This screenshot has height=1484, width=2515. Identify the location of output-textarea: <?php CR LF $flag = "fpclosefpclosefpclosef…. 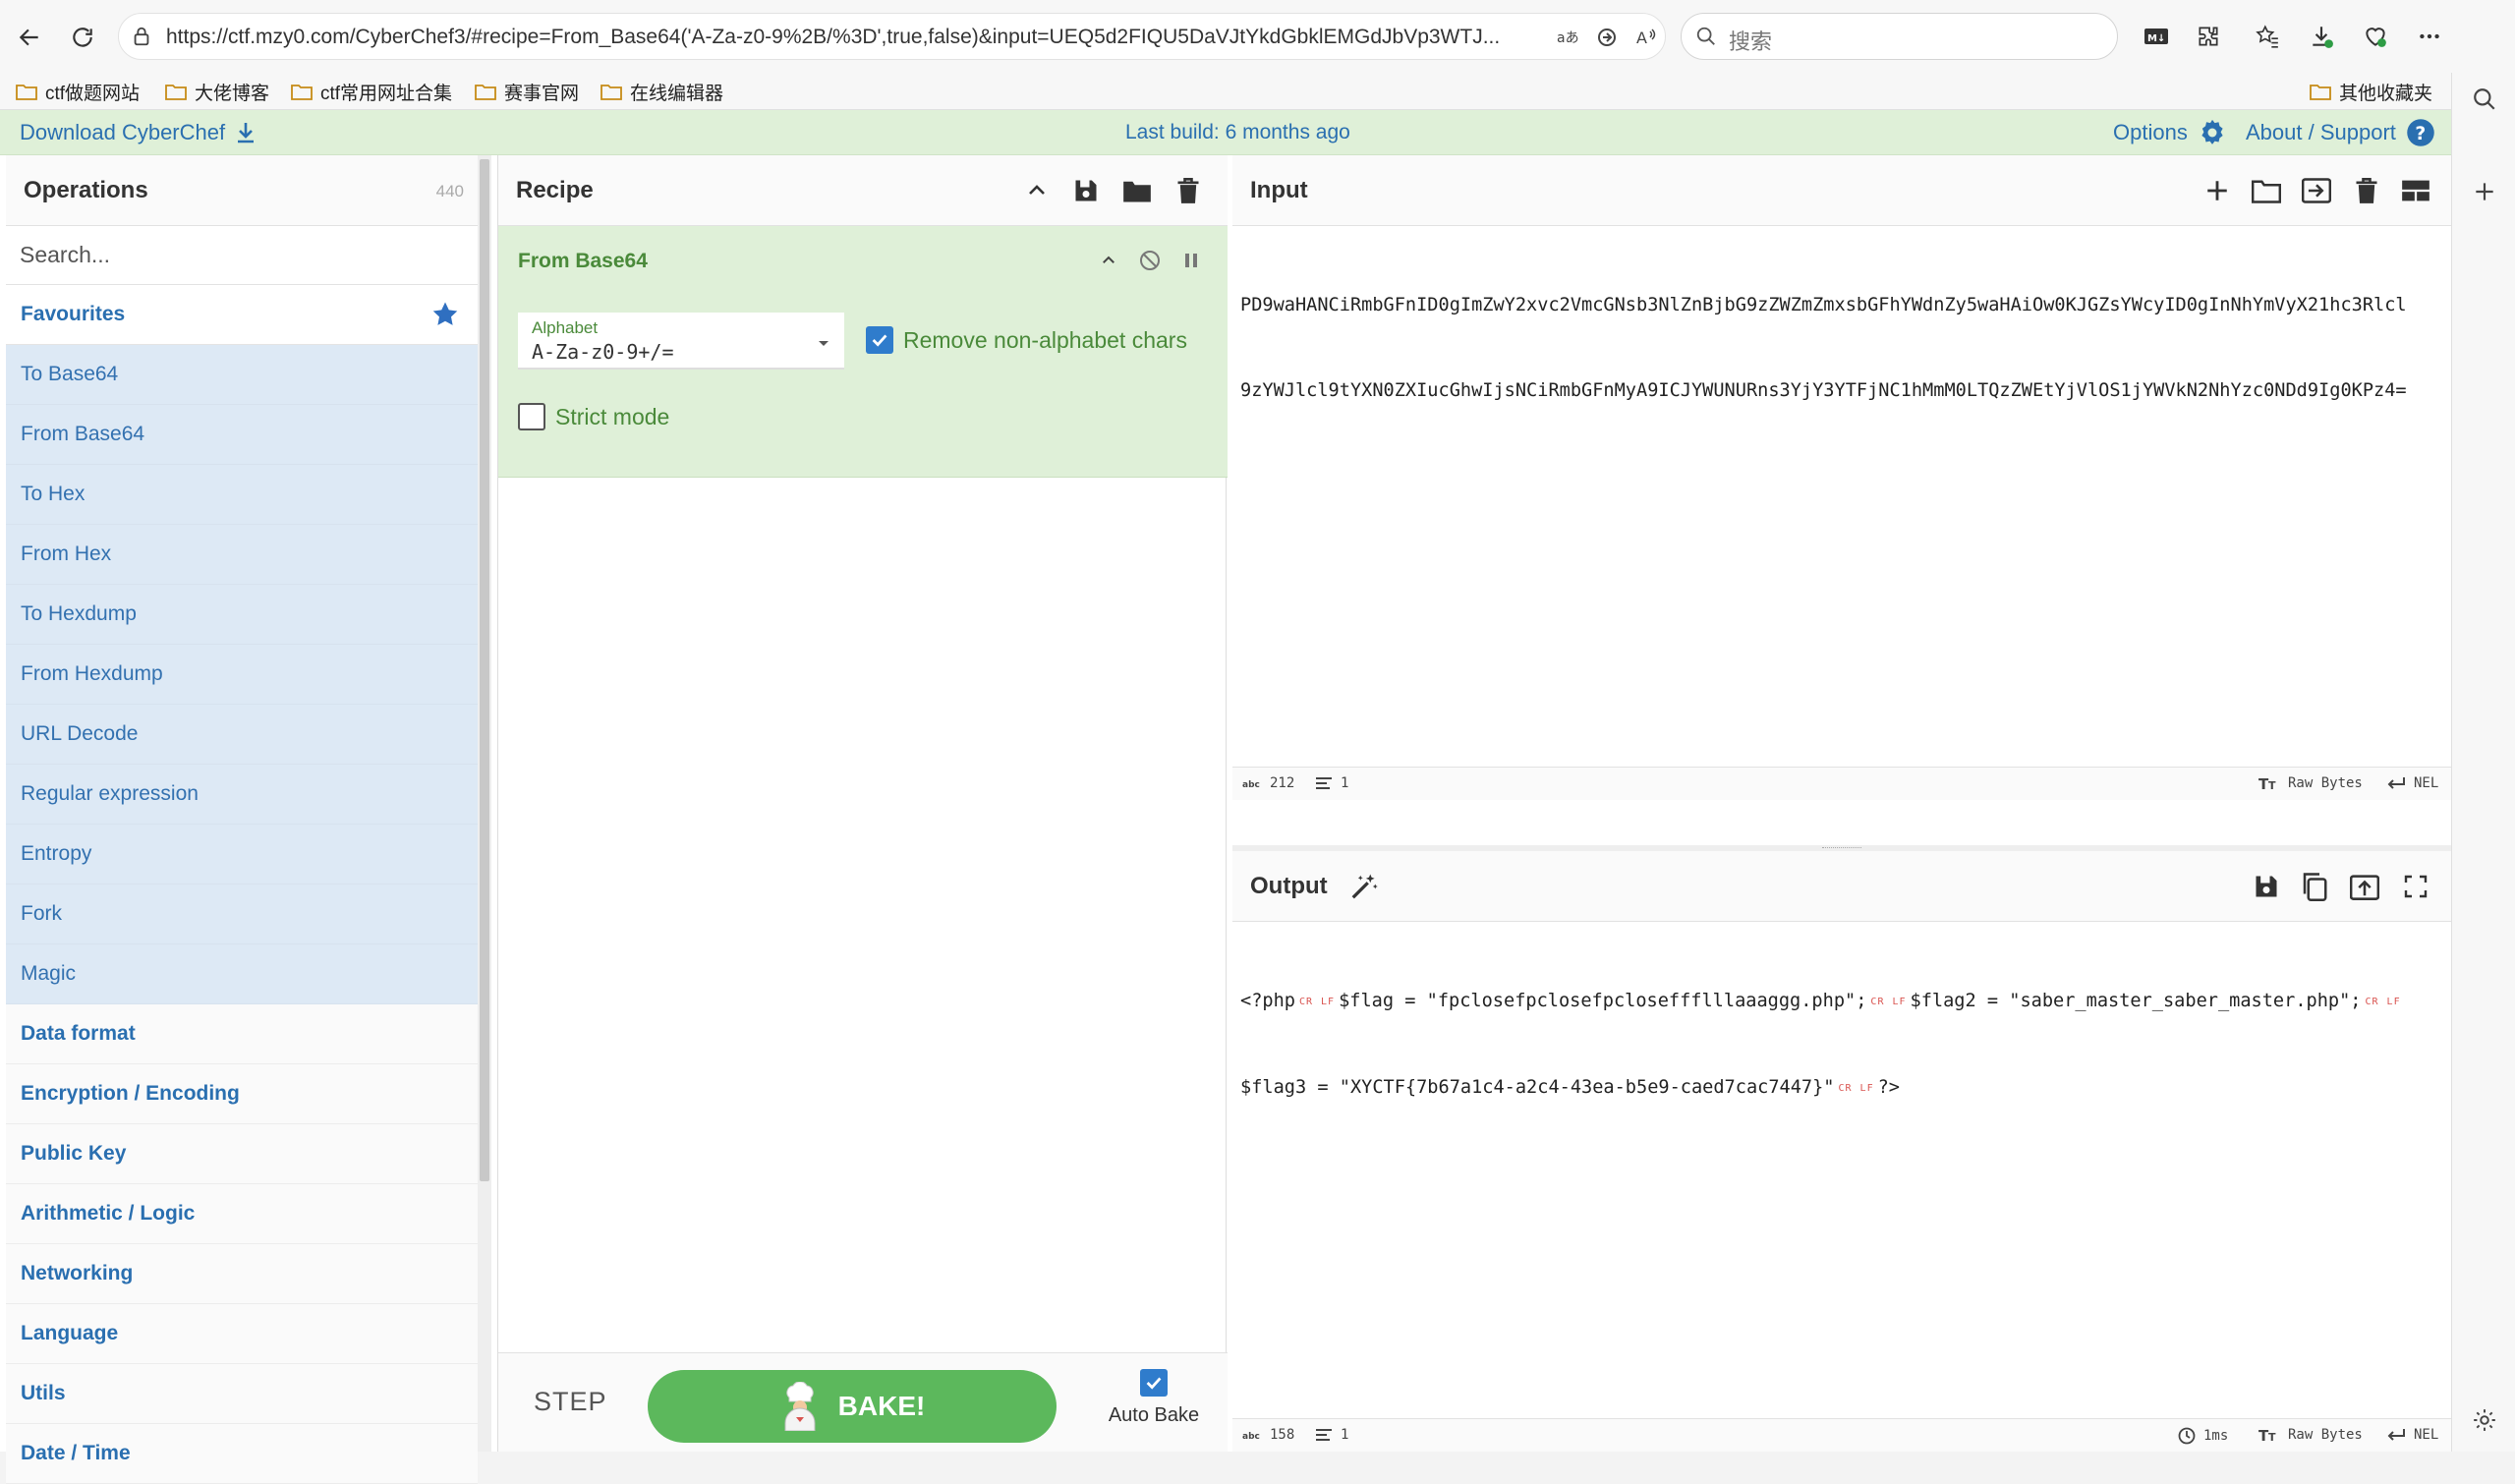
(1843, 1045).